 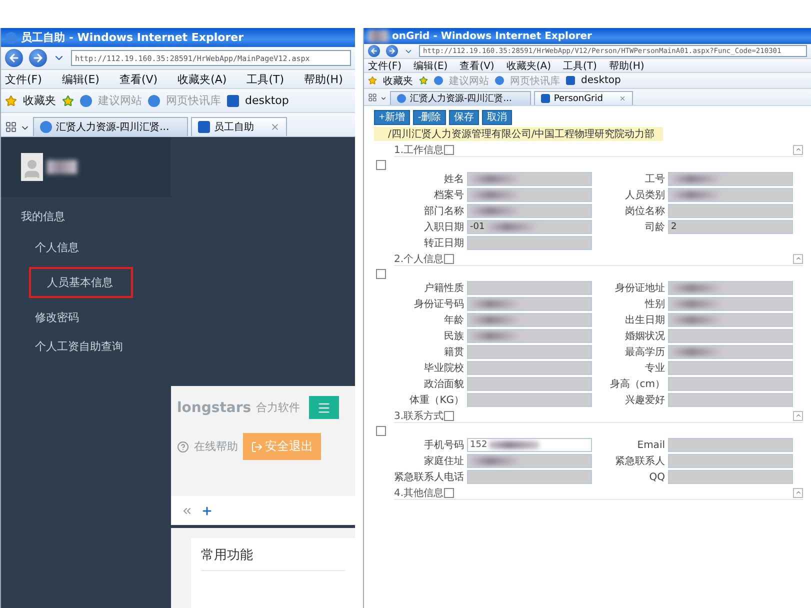 I want to click on field-label: 体重（KG）, so click(x=436, y=400).